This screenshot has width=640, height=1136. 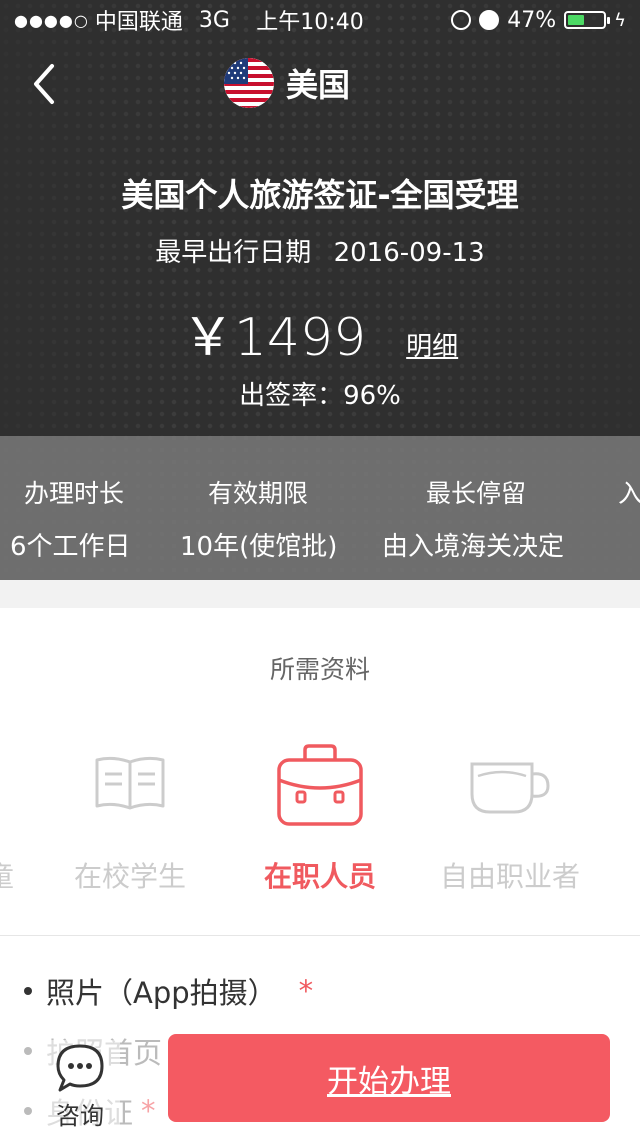 I want to click on visa-stats: 办理时长 6个工作日 有效期限 10年(使馆批) 最长停留 由入境海关决定 入, so click(x=320, y=508).